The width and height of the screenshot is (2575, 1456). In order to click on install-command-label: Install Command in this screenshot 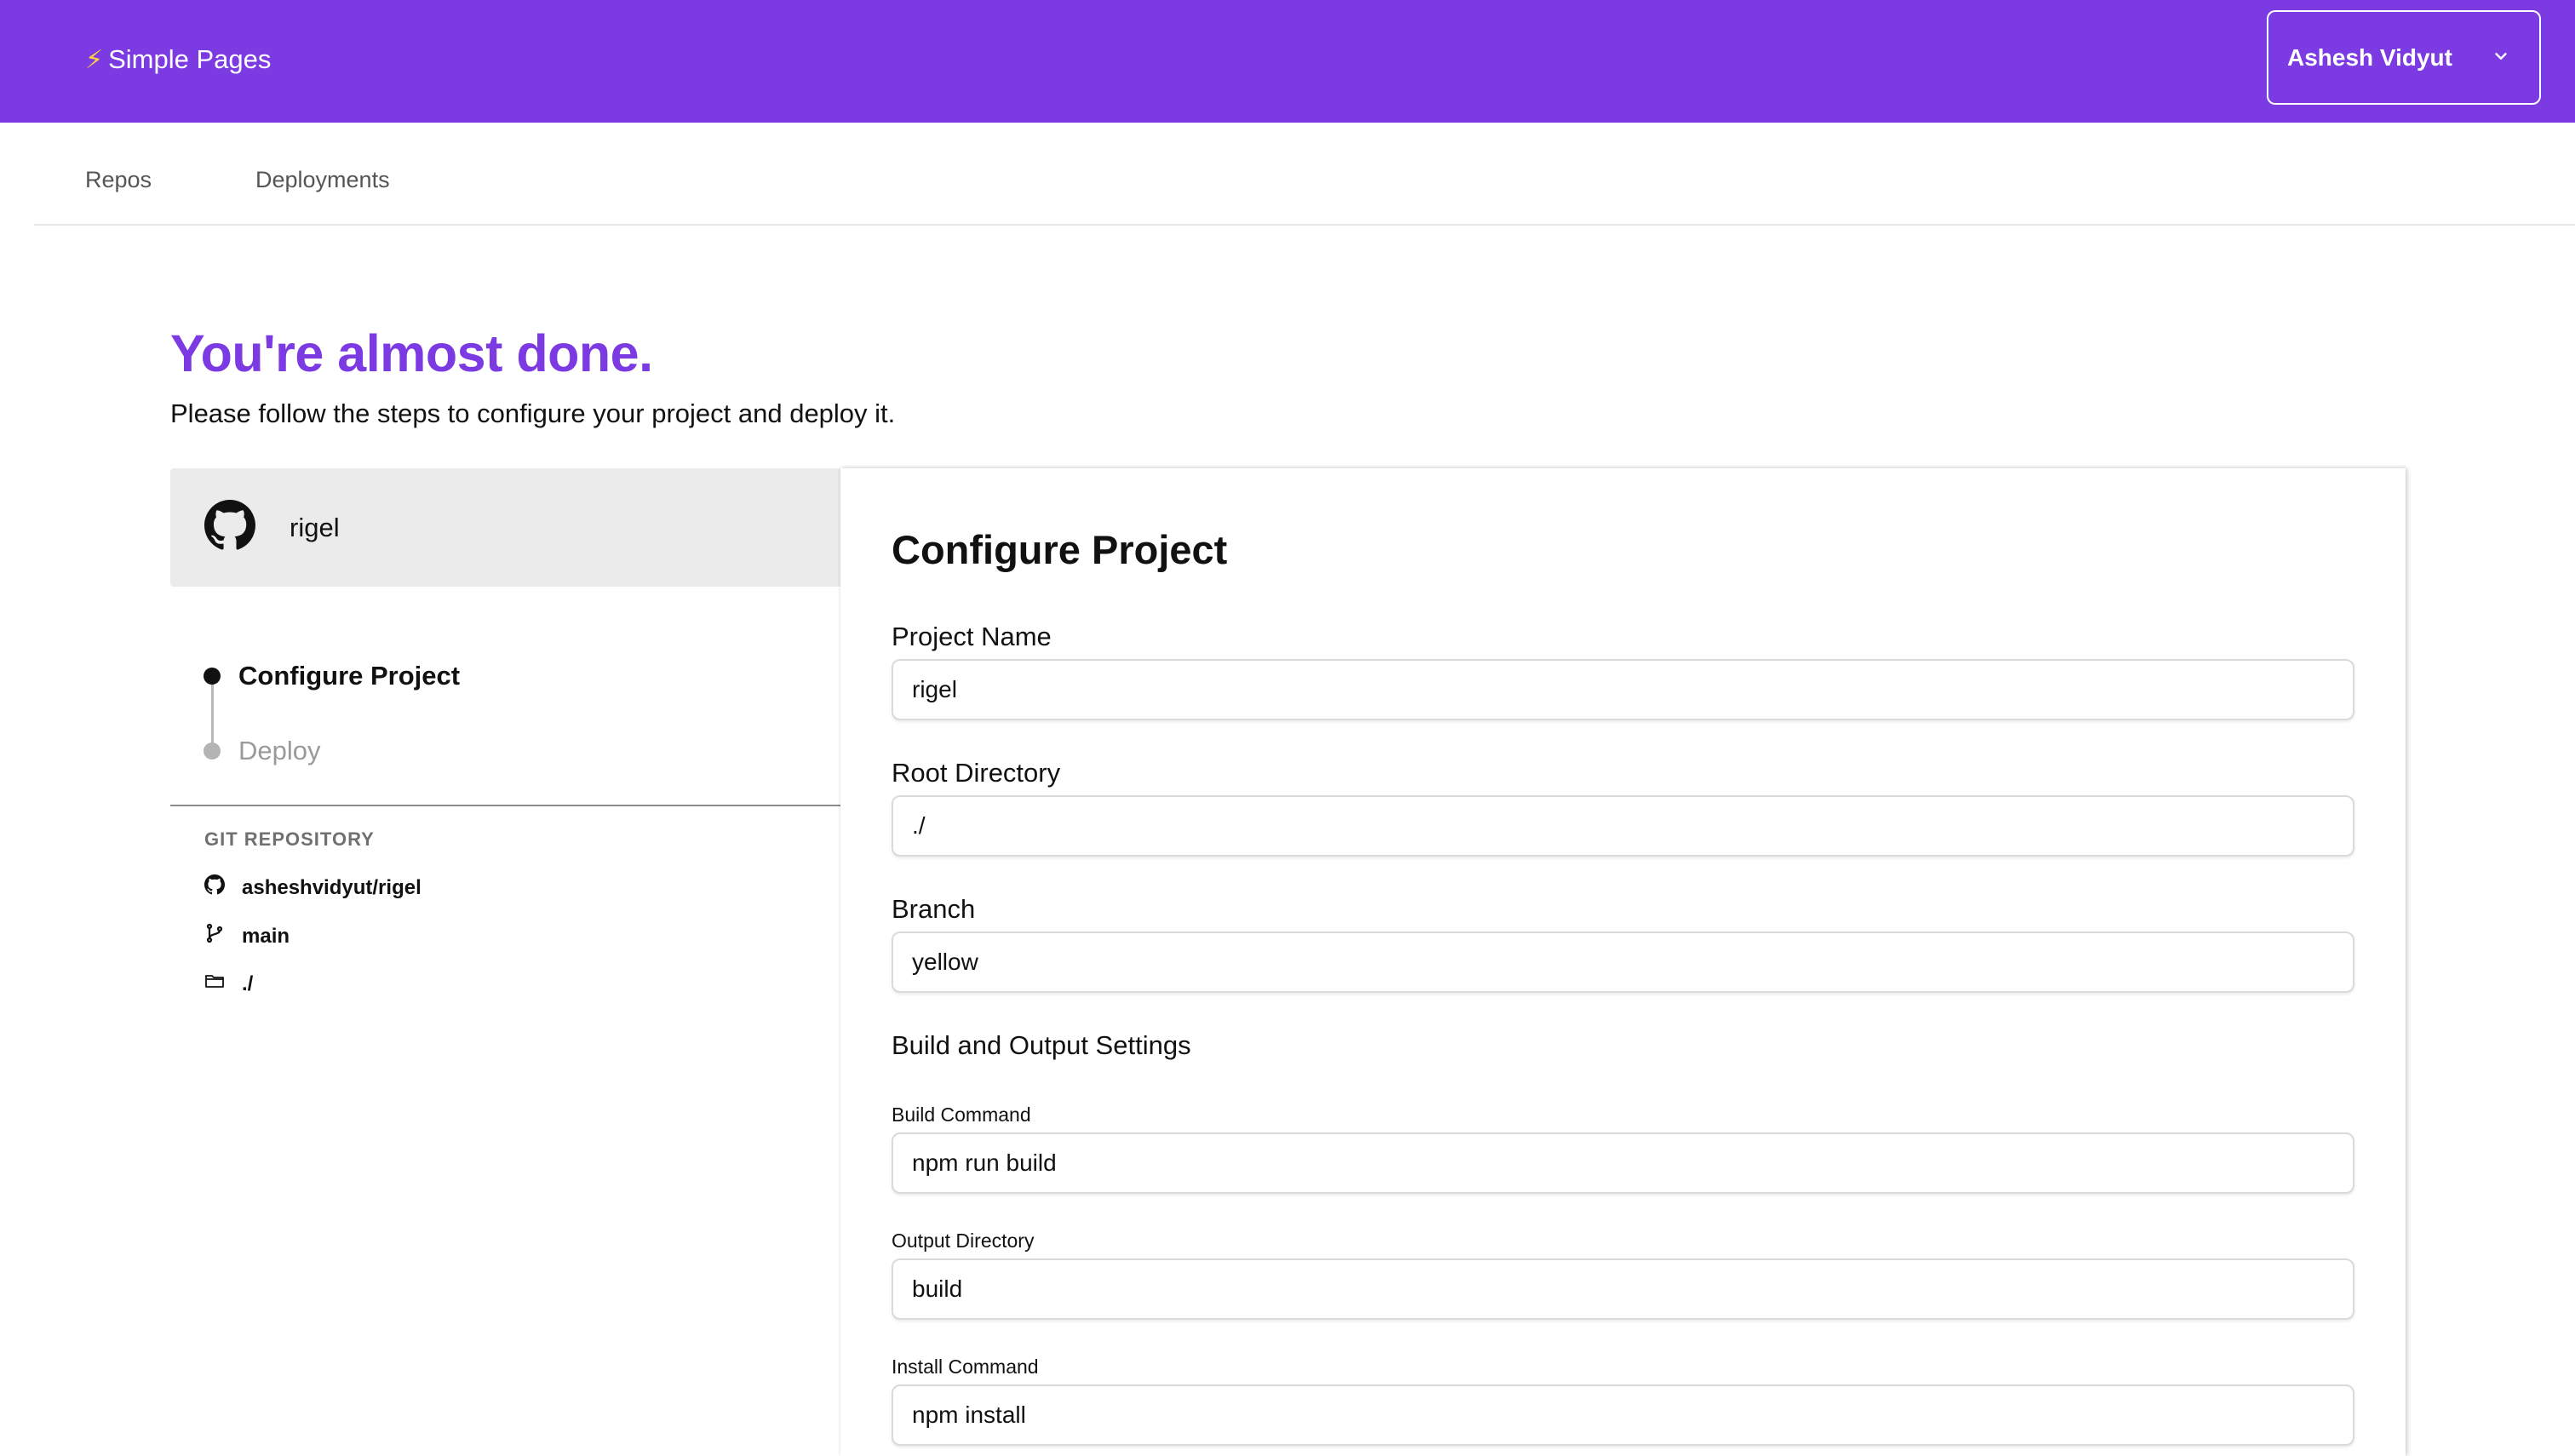, I will do `click(965, 1367)`.